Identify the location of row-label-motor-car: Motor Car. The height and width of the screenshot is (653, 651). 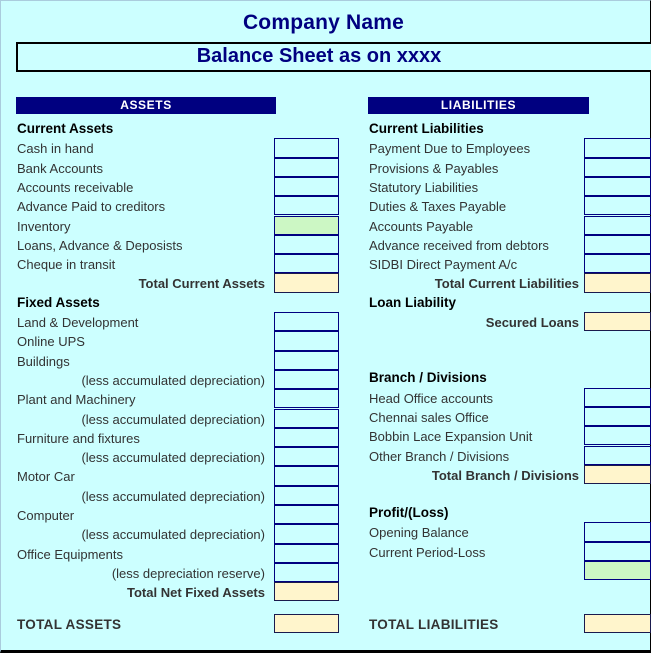
(46, 477).